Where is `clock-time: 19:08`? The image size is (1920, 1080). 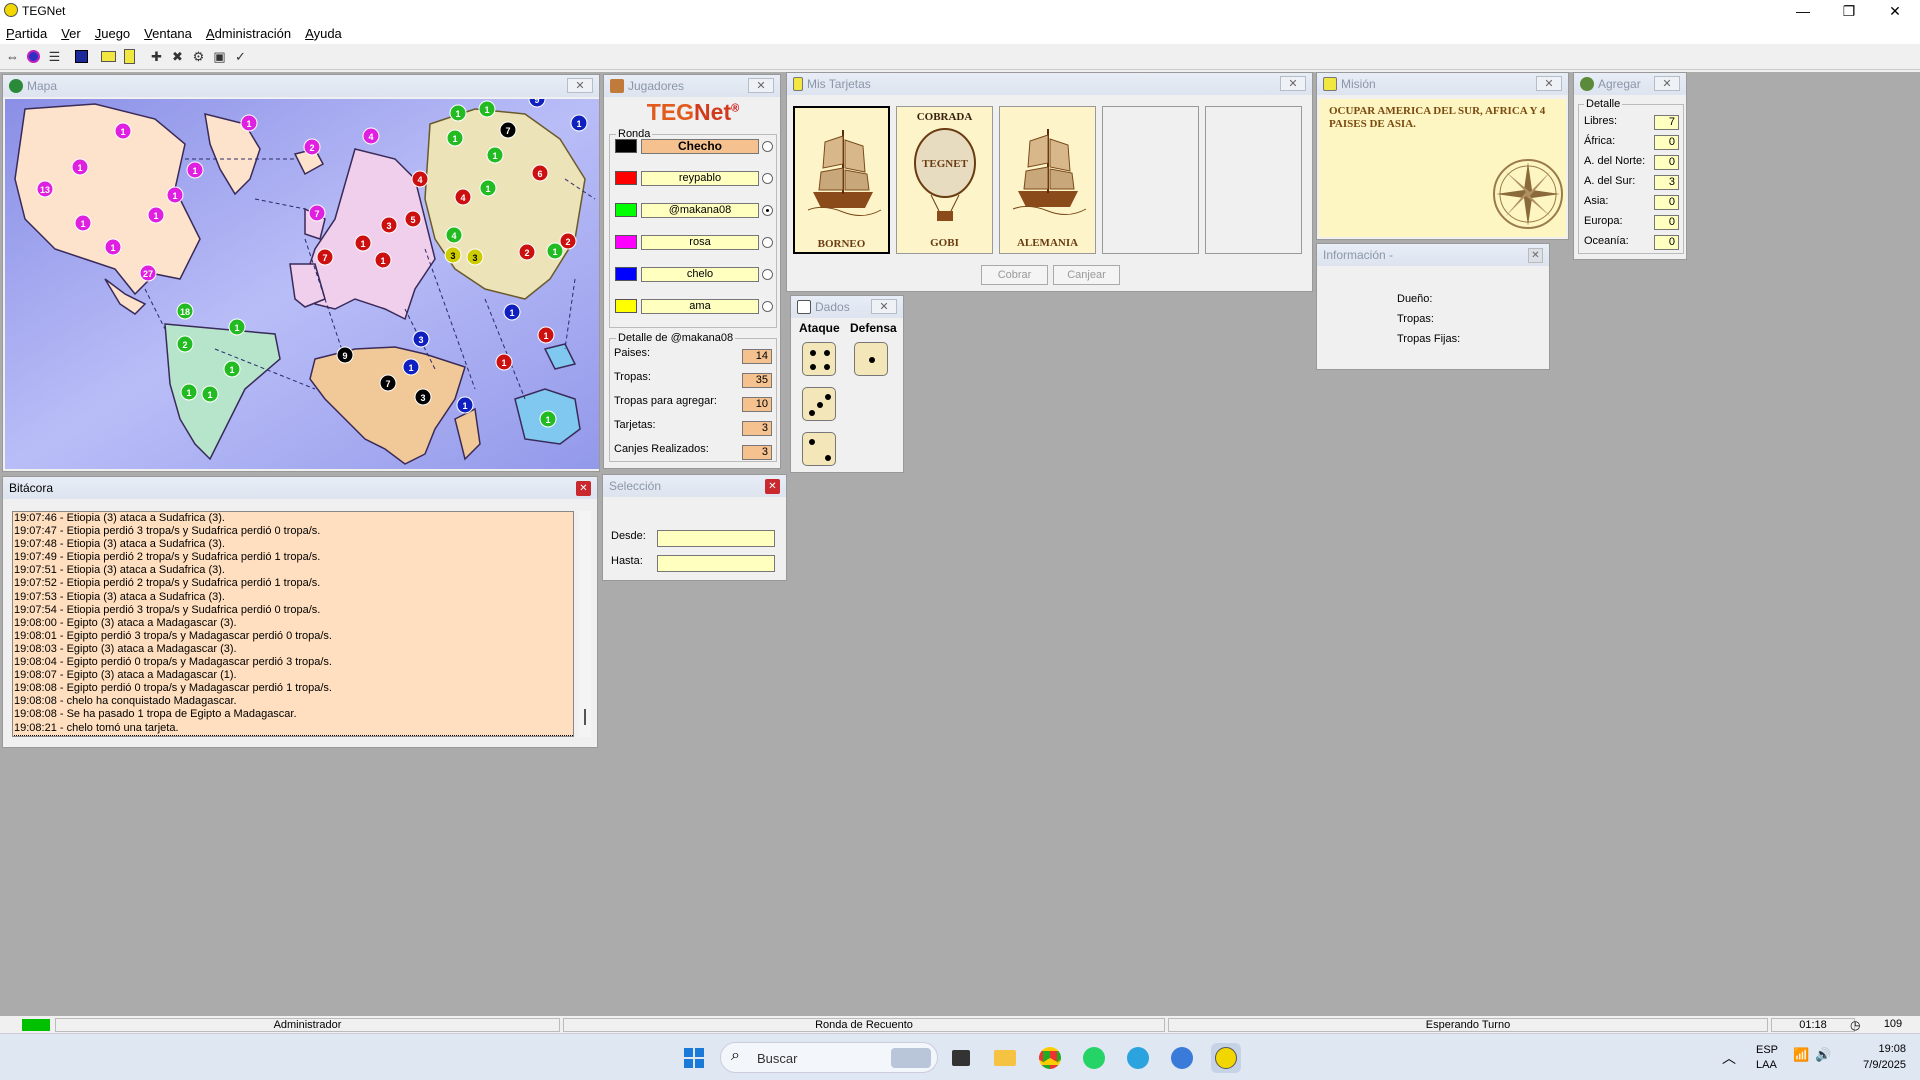
clock-time: 19:08 is located at coordinates (1881, 1049).